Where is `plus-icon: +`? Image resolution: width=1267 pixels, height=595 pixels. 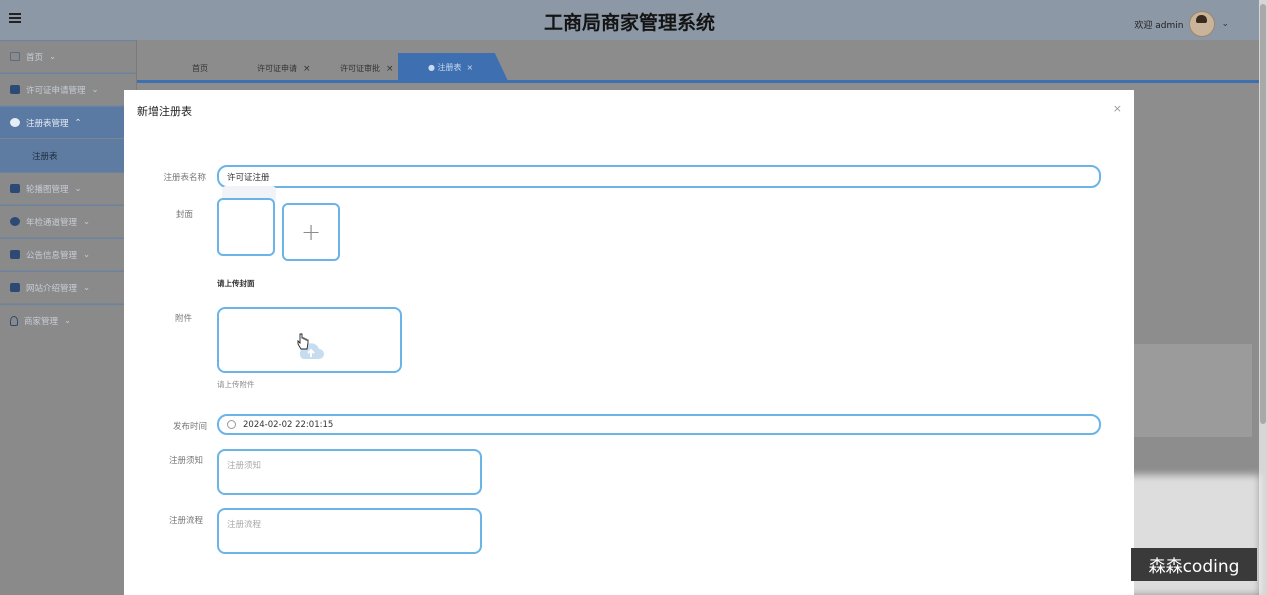 plus-icon: + is located at coordinates (311, 232).